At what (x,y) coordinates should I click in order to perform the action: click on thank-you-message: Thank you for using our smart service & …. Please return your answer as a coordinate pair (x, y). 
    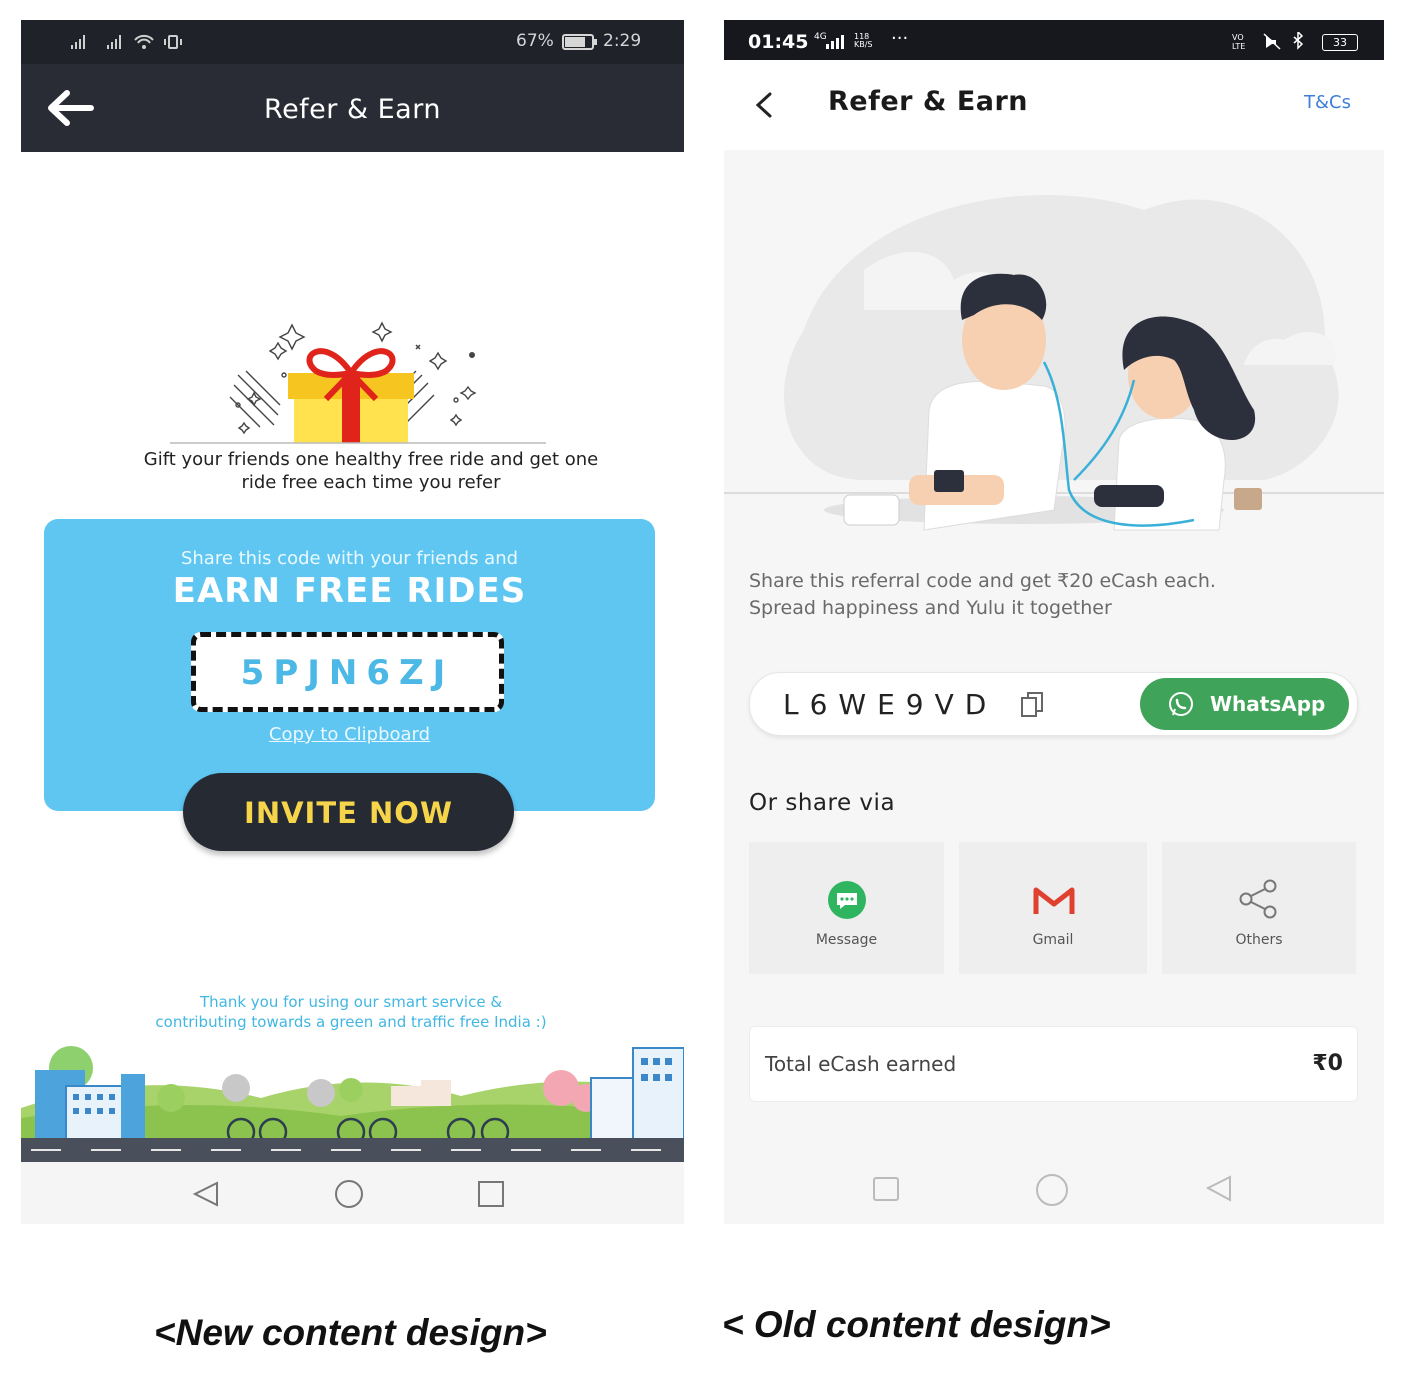
    Looking at the image, I should click on (351, 1012).